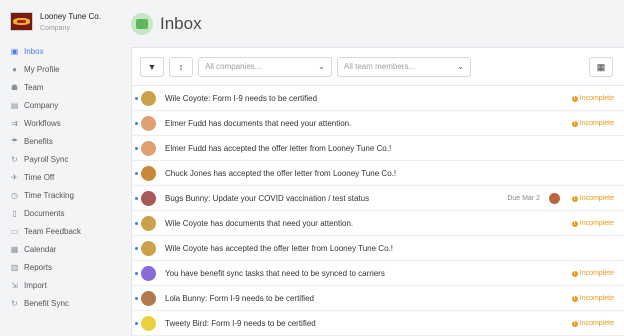 This screenshot has height=336, width=624. Describe the element at coordinates (42, 69) in the screenshot. I see `sidebar-item-label: My Profile` at that location.